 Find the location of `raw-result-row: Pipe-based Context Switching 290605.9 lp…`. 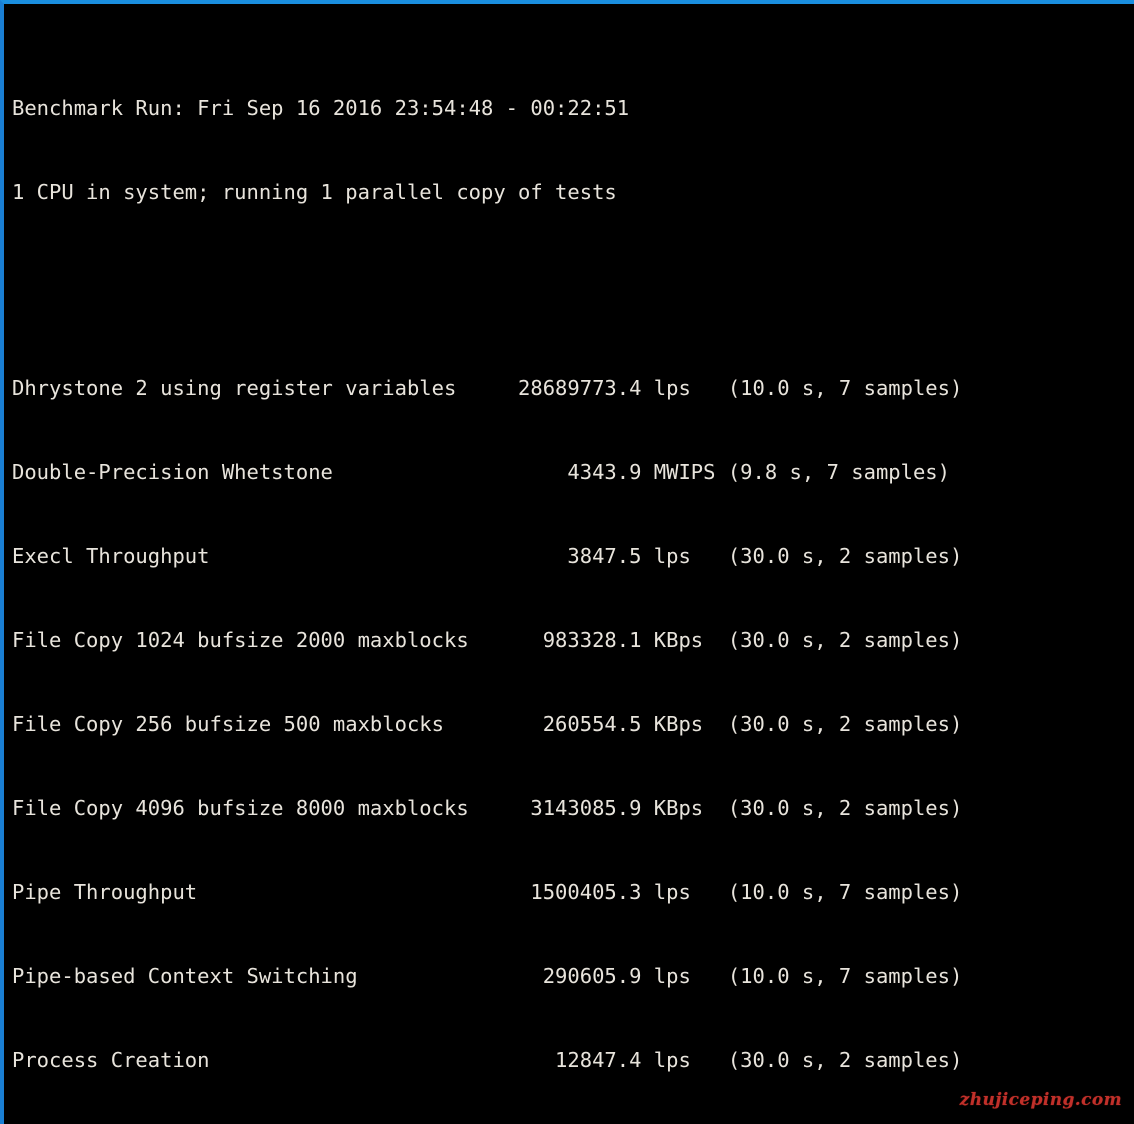

raw-result-row: Pipe-based Context Switching 290605.9 lp… is located at coordinates (487, 976).